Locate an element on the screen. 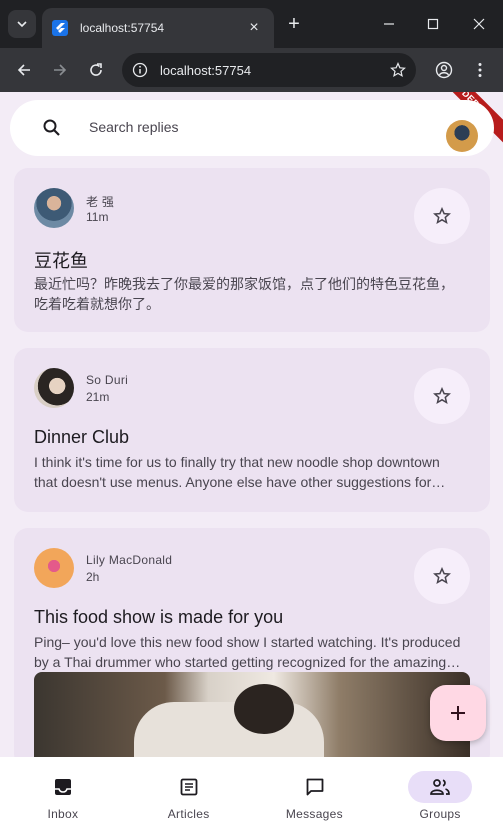 This screenshot has height=838, width=503. search-bar: Search replies is located at coordinates (252, 128).